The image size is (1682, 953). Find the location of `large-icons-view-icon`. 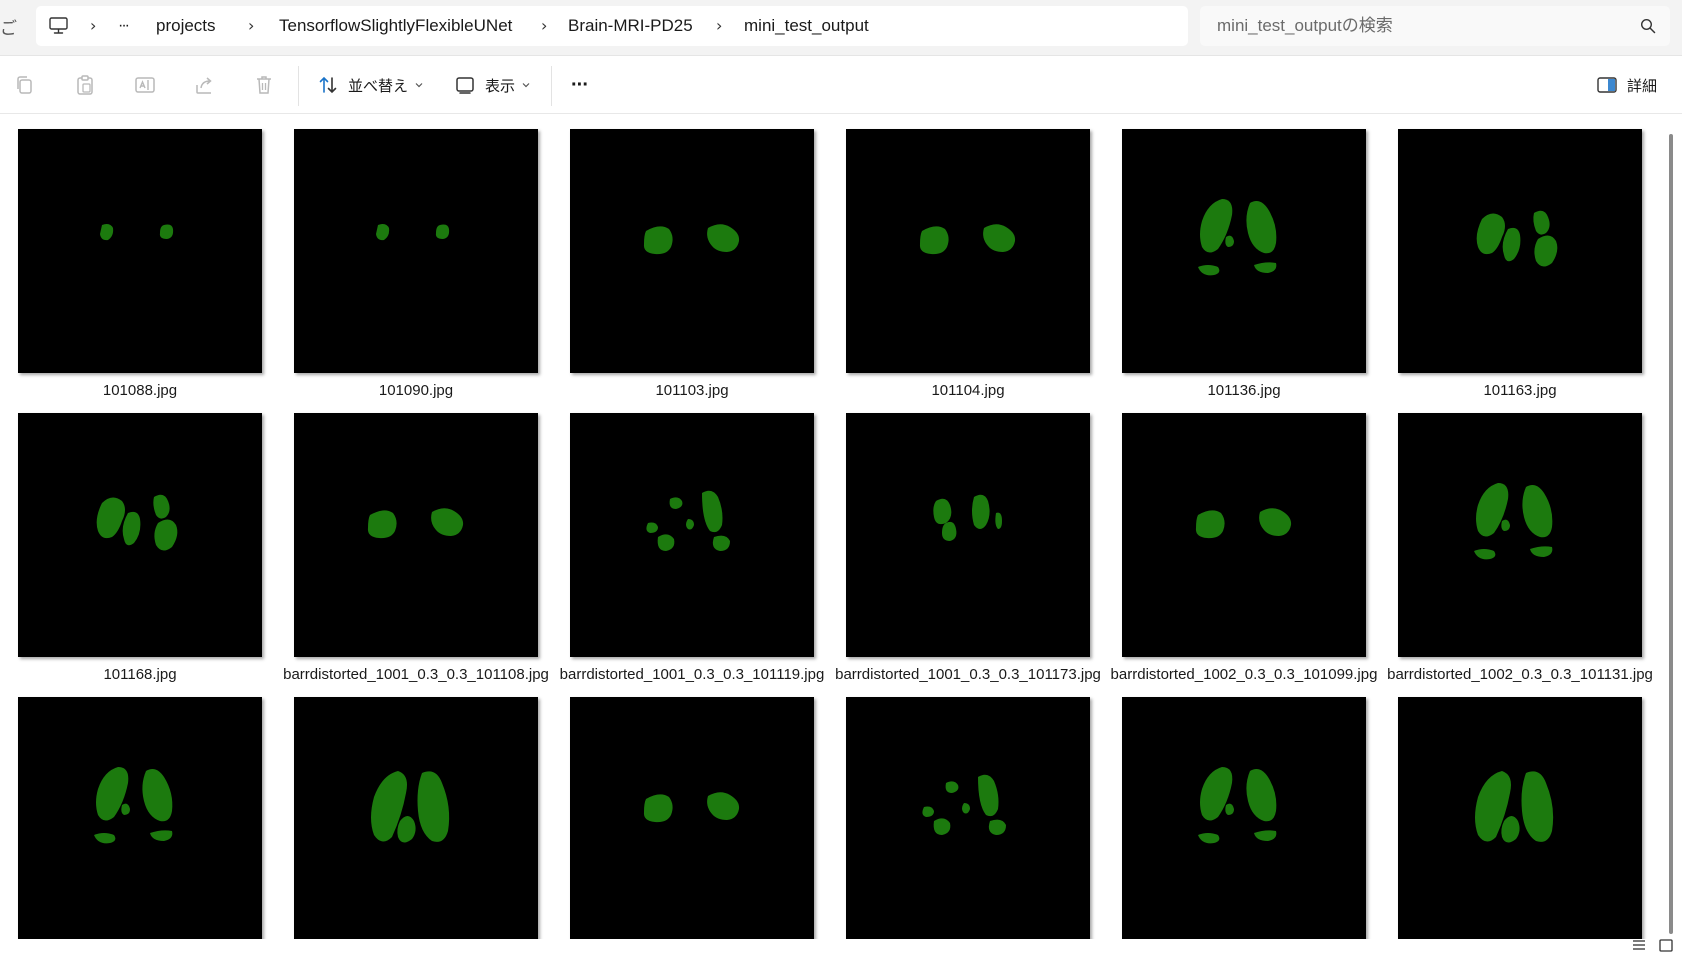

large-icons-view-icon is located at coordinates (1666, 945).